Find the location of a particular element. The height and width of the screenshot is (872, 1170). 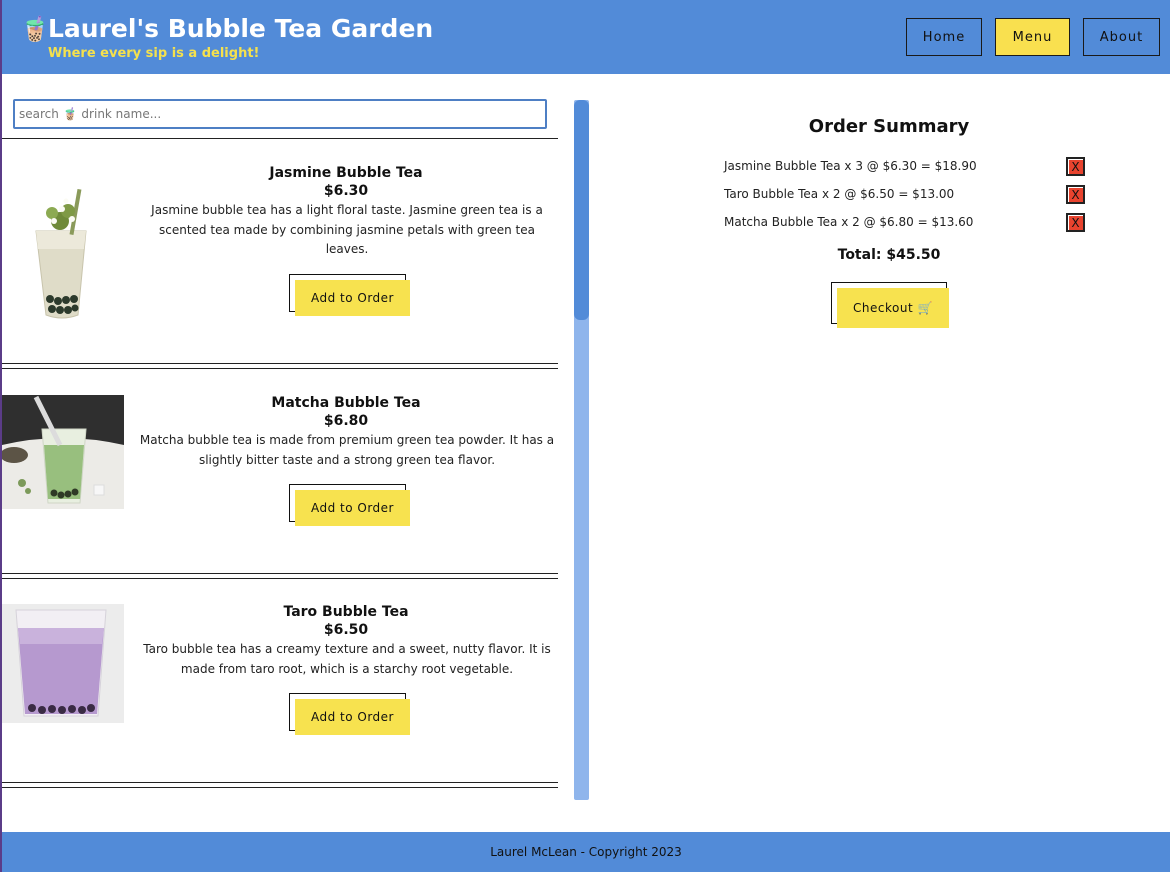

nav-menu-button: Menu is located at coordinates (1032, 37).